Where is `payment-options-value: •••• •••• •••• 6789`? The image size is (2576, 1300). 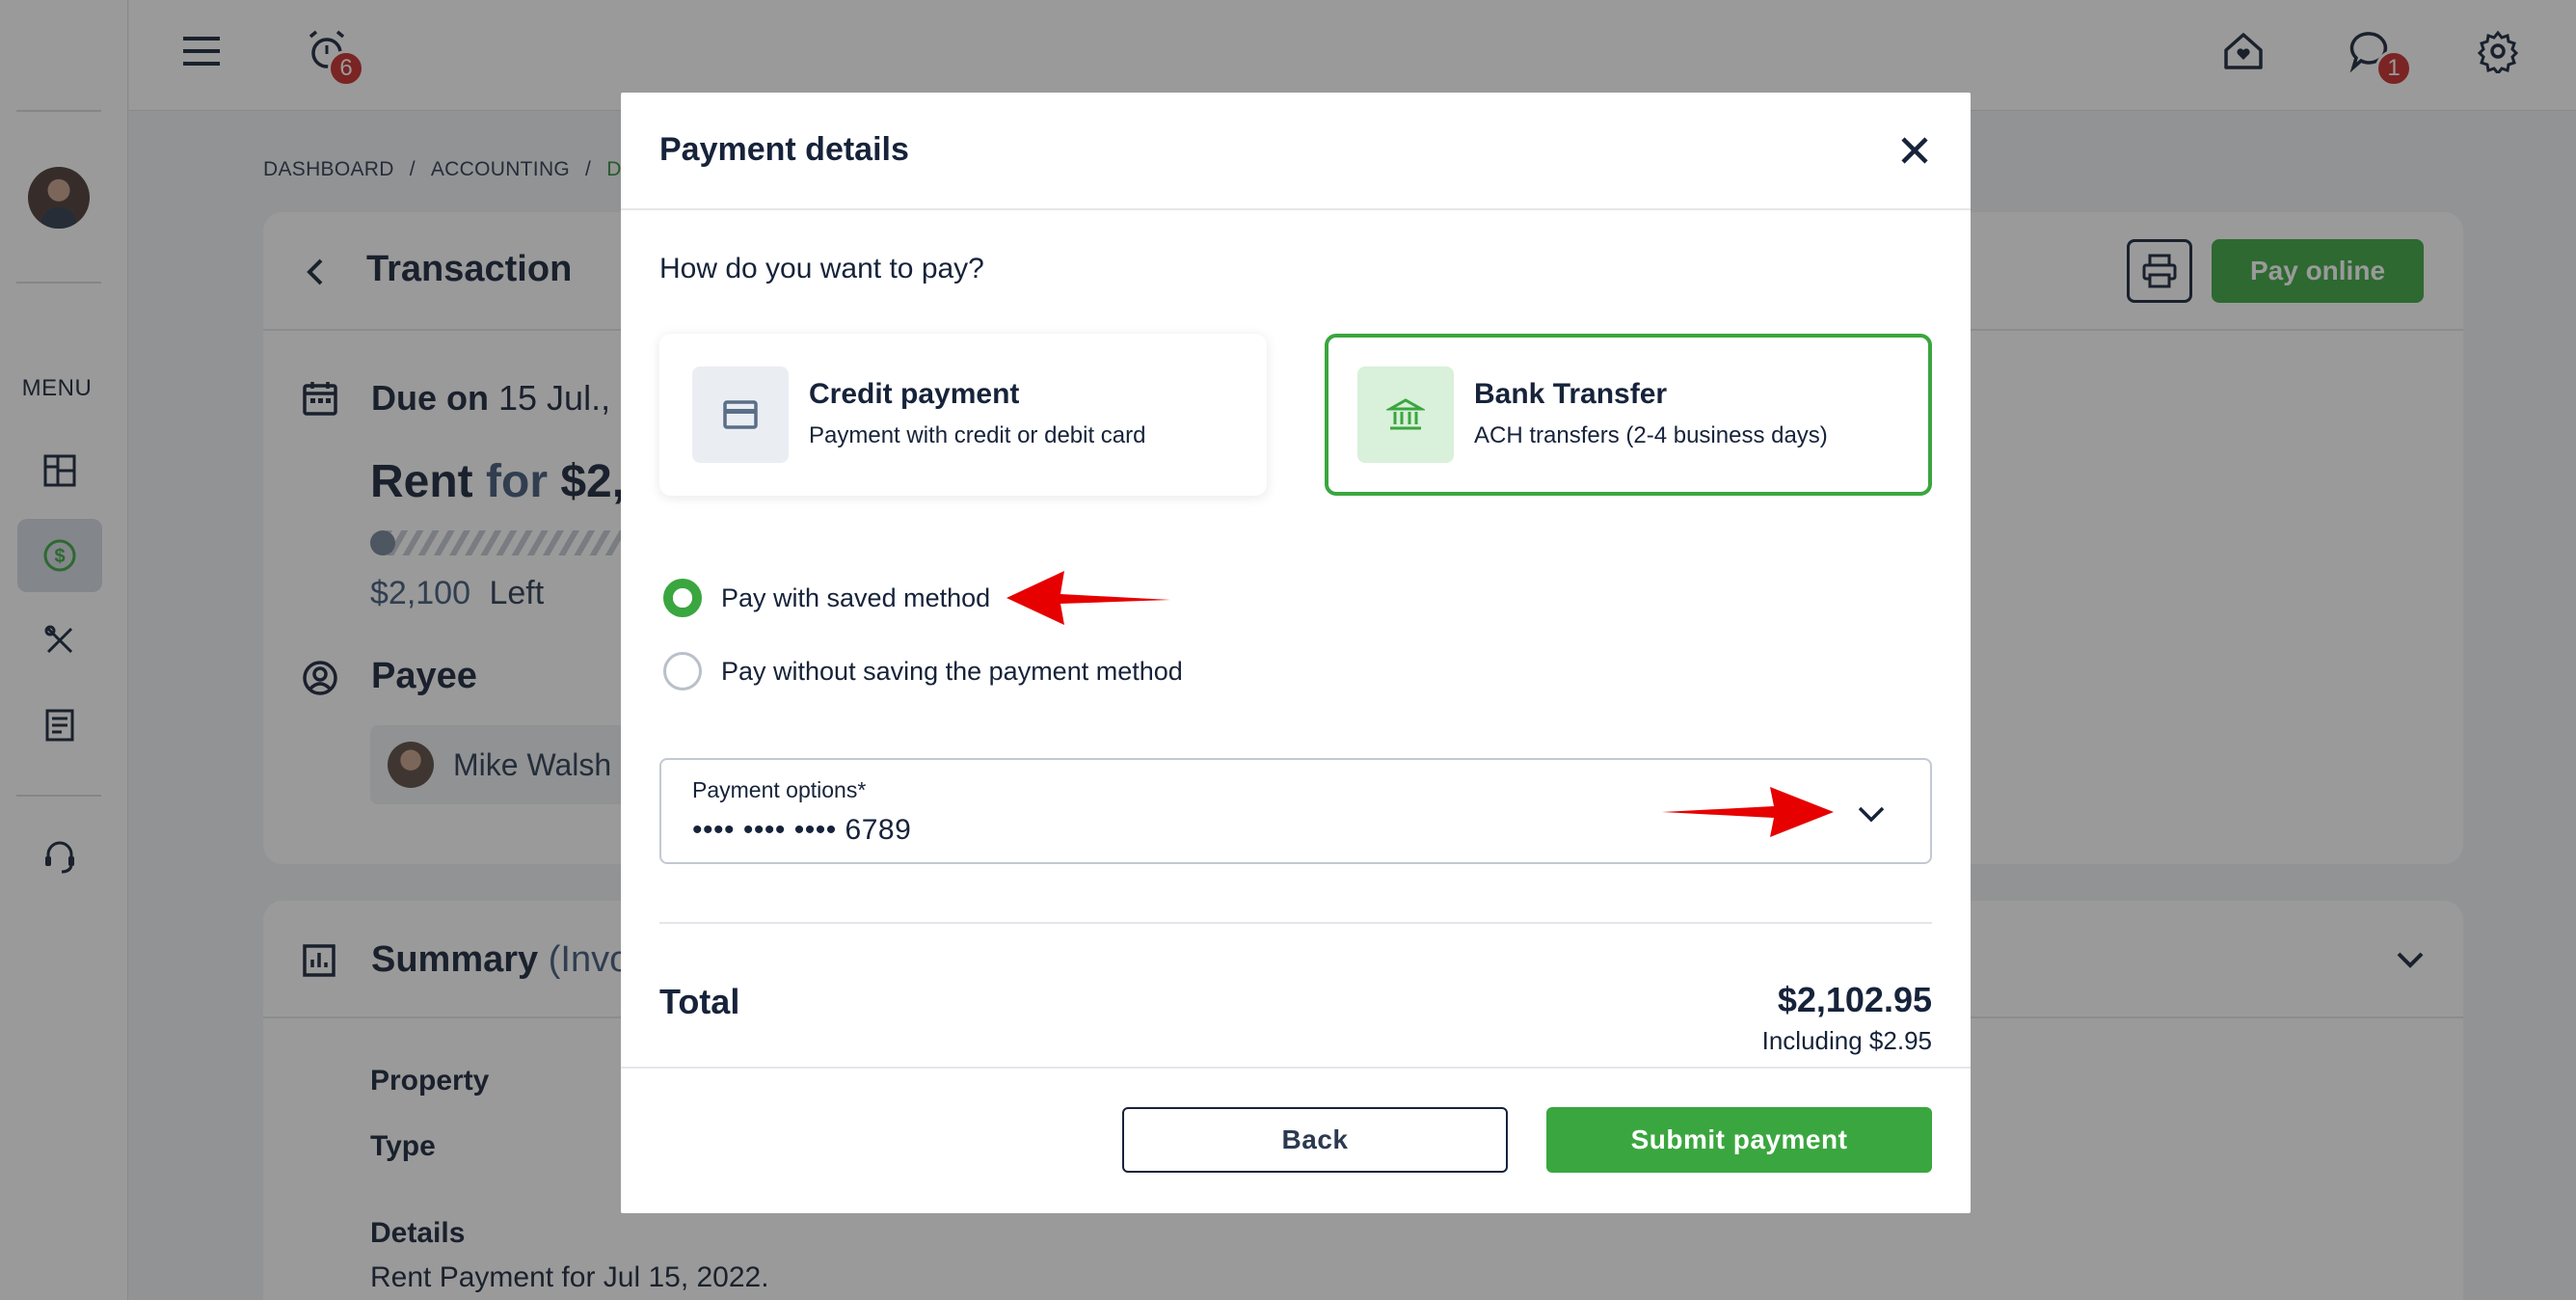
payment-options-value: •••• •••• •••• 6789 is located at coordinates (802, 830).